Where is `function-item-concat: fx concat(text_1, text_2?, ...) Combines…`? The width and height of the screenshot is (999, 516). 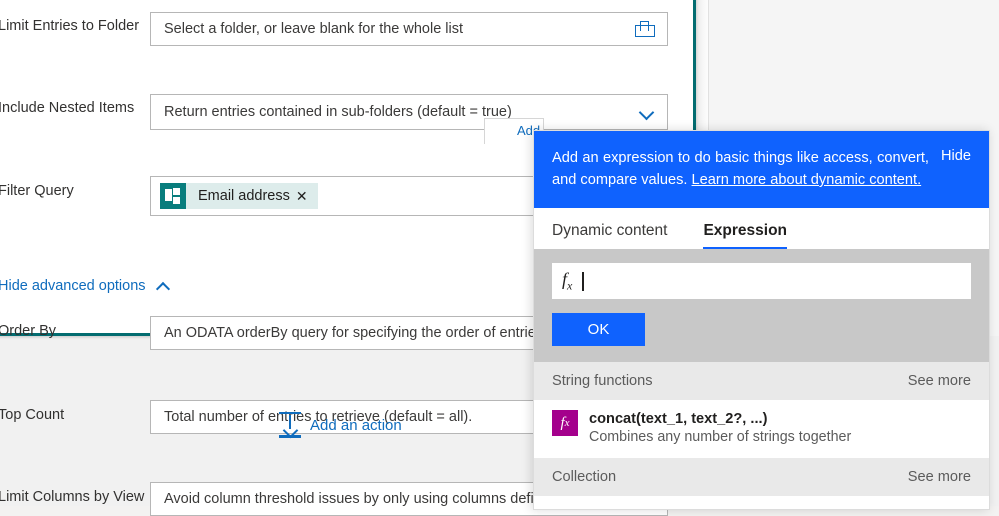
function-item-concat: fx concat(text_1, text_2?, ...) Combines… is located at coordinates (761, 429).